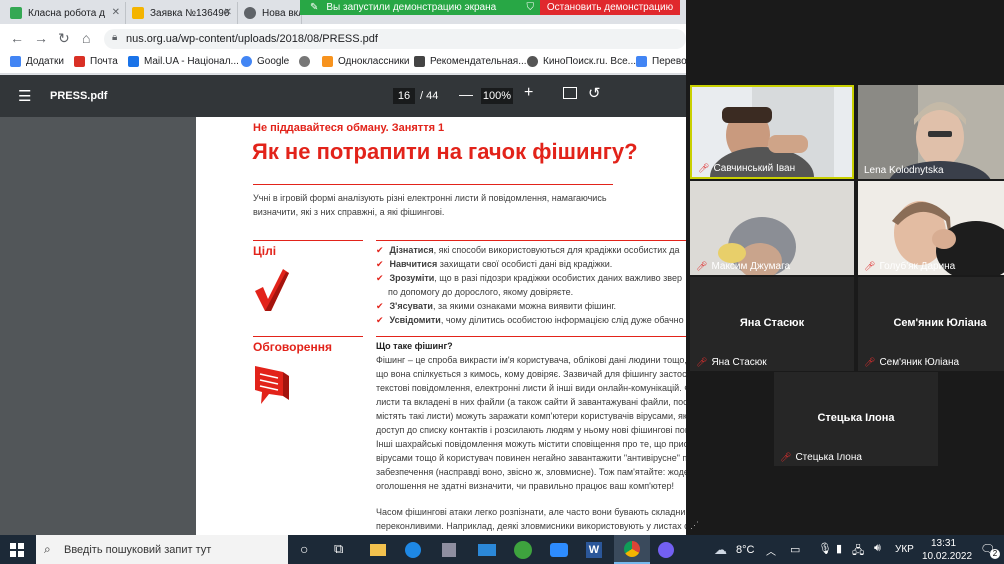 This screenshot has height=564, width=1004. Describe the element at coordinates (466, 94) in the screenshot. I see `zoom-out-icon: —` at that location.